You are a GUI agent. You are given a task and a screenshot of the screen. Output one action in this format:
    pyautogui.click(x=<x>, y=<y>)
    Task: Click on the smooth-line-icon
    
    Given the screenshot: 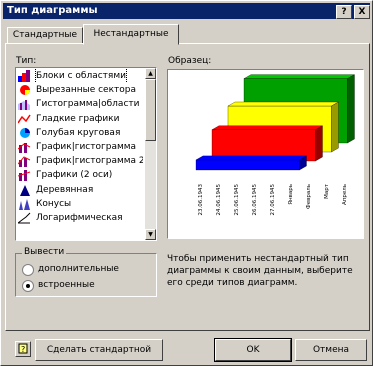 What is the action you would take?
    pyautogui.click(x=24, y=119)
    